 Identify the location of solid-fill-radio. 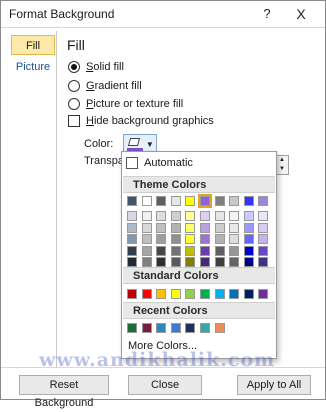
(74, 67).